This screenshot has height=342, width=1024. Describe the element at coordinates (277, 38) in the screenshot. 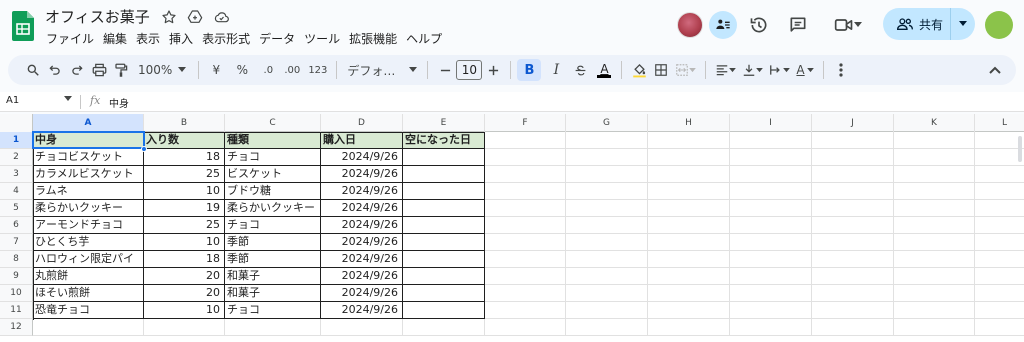

I see `menu-data: データ` at that location.